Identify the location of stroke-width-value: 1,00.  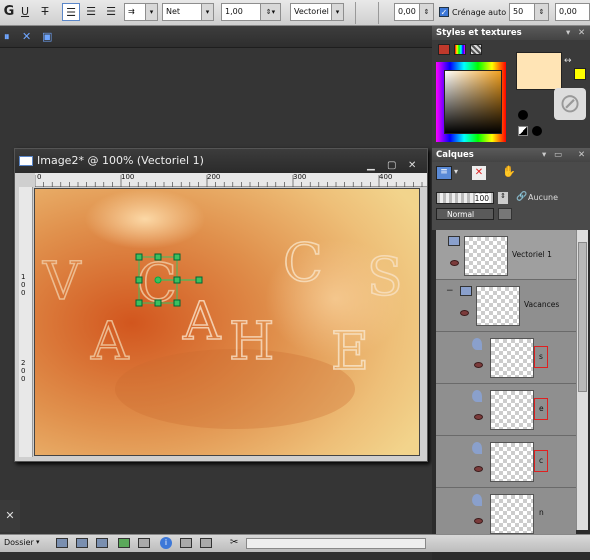
(234, 11).